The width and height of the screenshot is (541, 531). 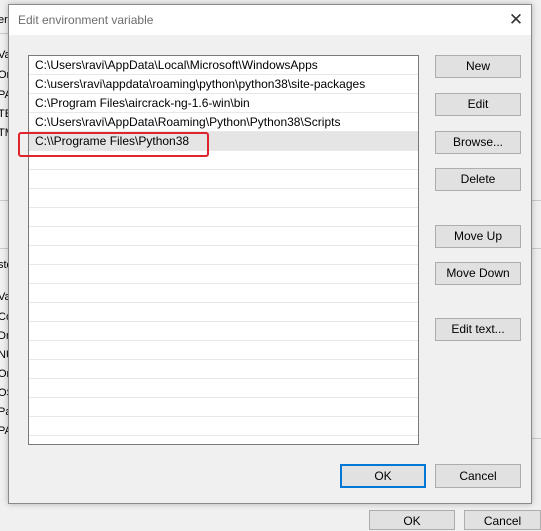 What do you see at coordinates (383, 476) in the screenshot?
I see `ok-button: OK` at bounding box center [383, 476].